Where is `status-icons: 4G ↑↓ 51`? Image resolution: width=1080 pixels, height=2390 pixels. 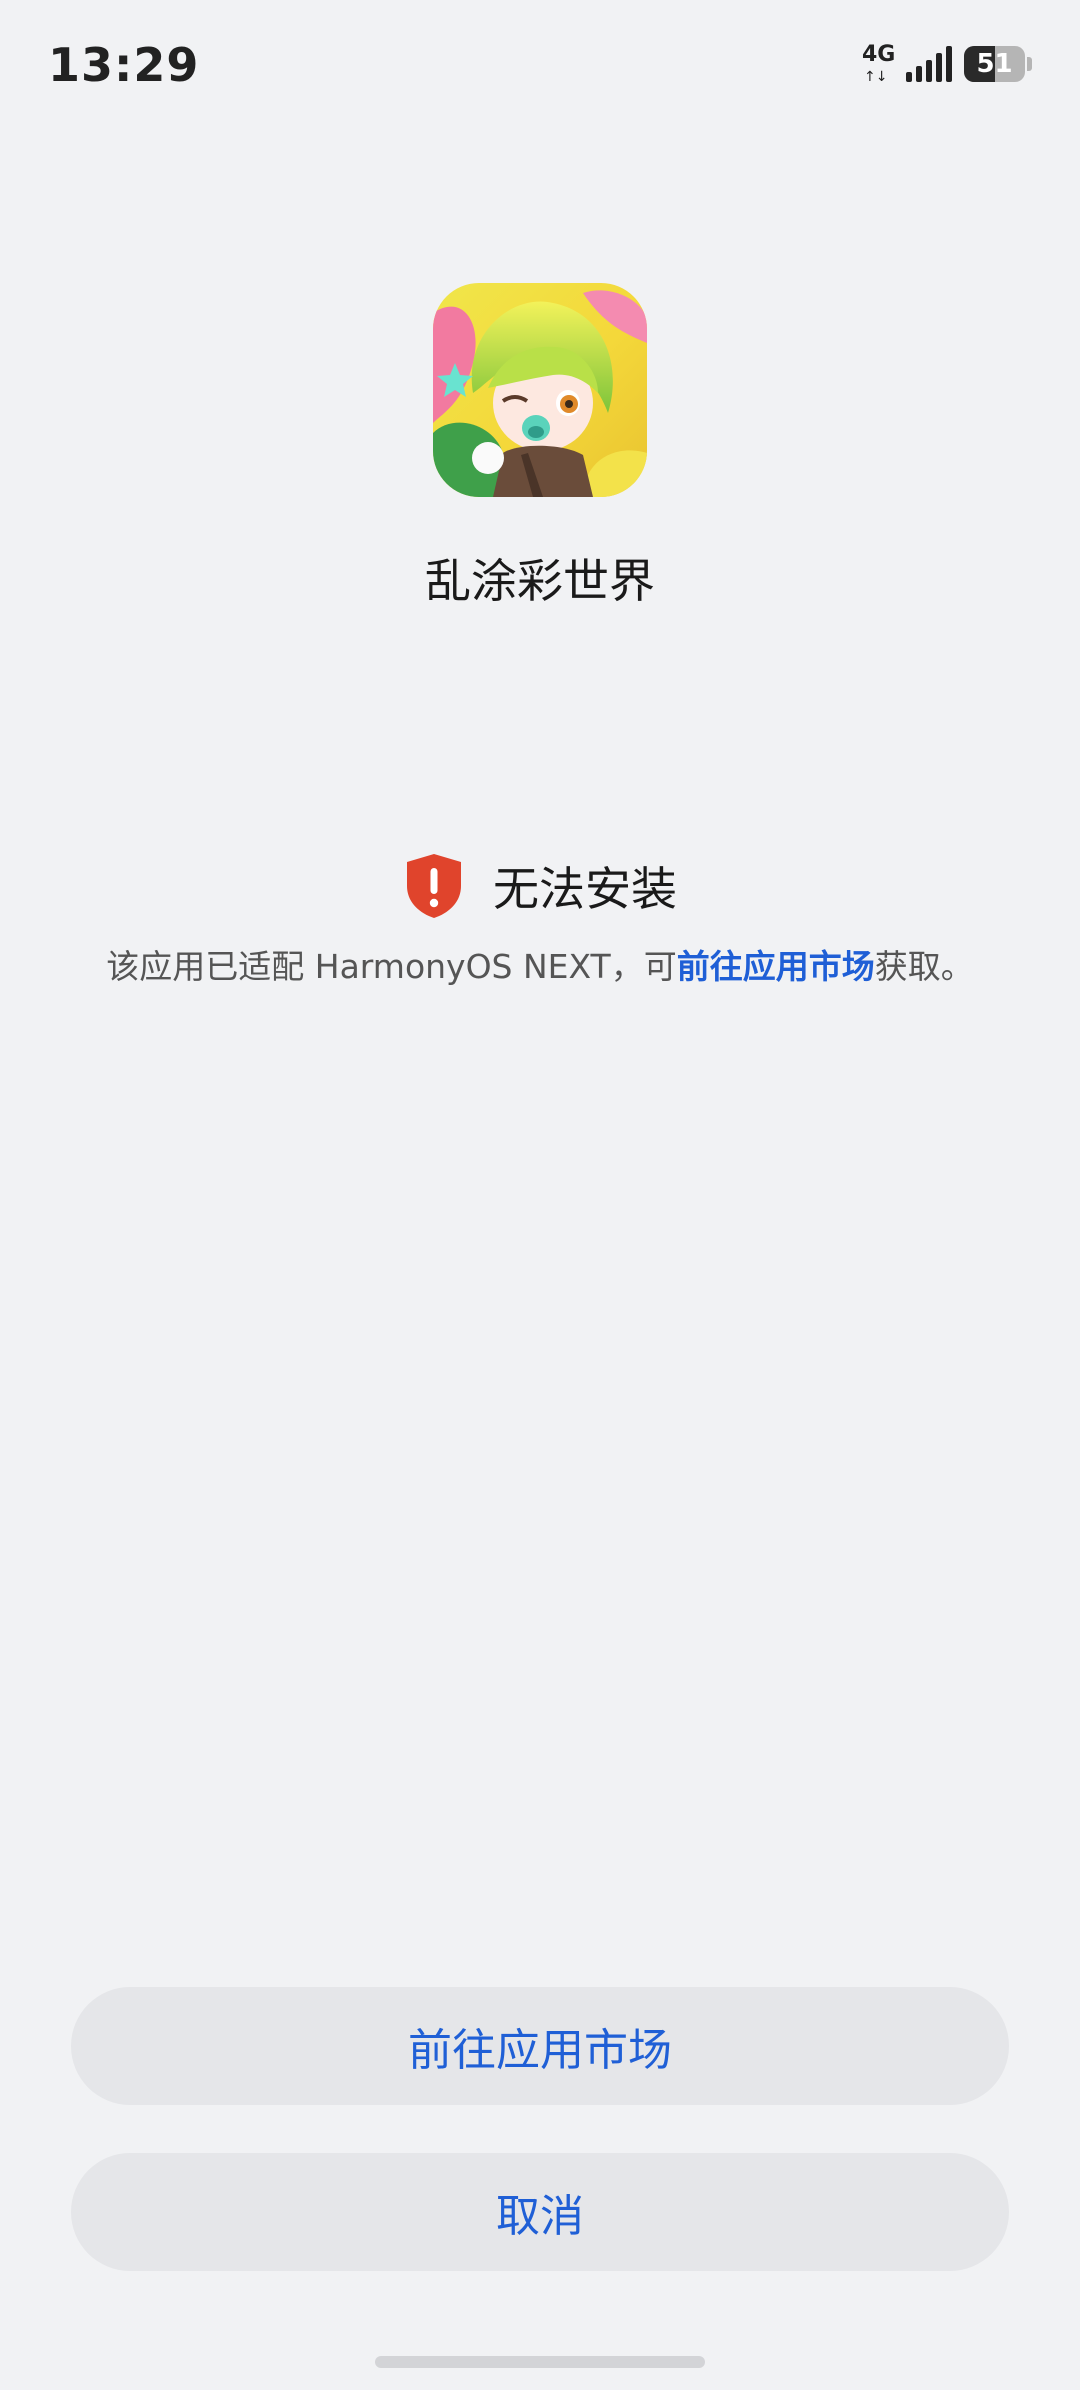 status-icons: 4G ↑↓ 51 is located at coordinates (947, 64).